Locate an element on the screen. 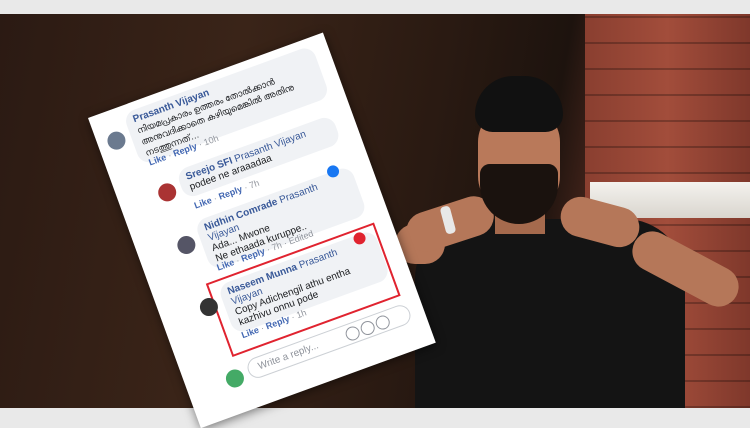 This screenshot has width=750, height=428. like-link: Like is located at coordinates (203, 203).